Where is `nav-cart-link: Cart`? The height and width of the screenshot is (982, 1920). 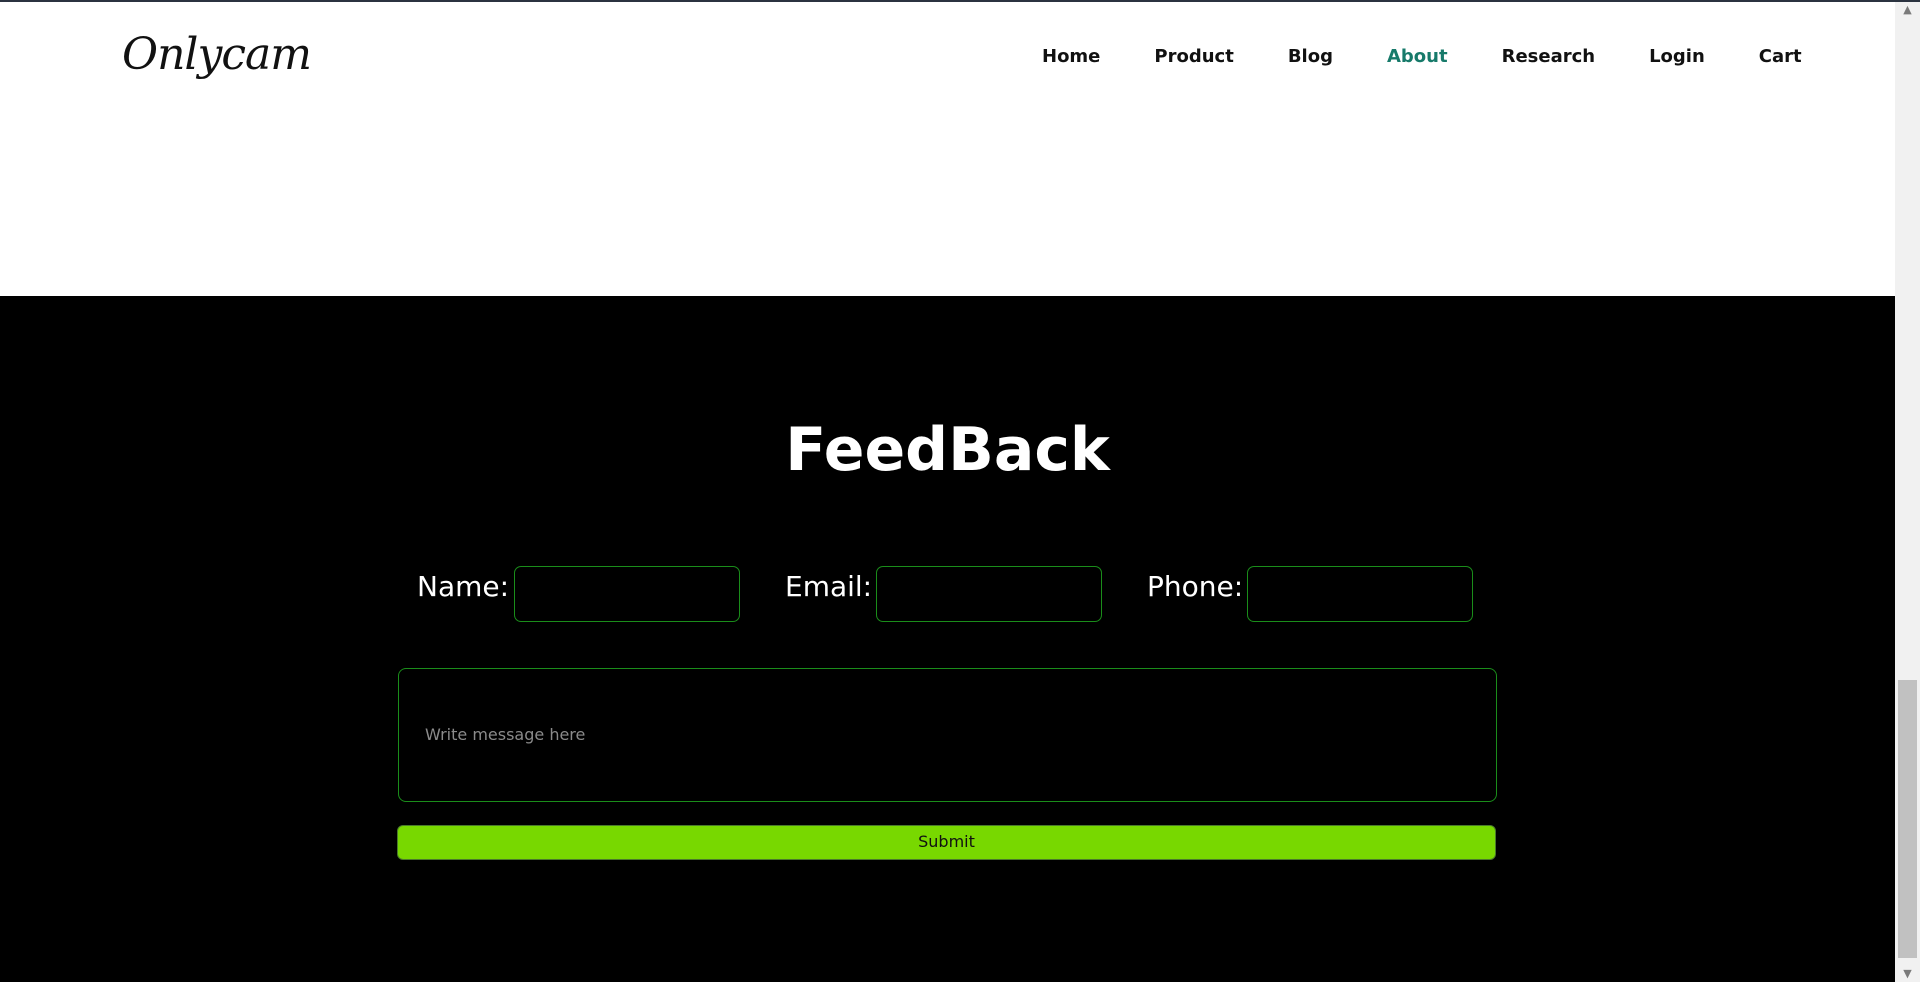 nav-cart-link: Cart is located at coordinates (1780, 56).